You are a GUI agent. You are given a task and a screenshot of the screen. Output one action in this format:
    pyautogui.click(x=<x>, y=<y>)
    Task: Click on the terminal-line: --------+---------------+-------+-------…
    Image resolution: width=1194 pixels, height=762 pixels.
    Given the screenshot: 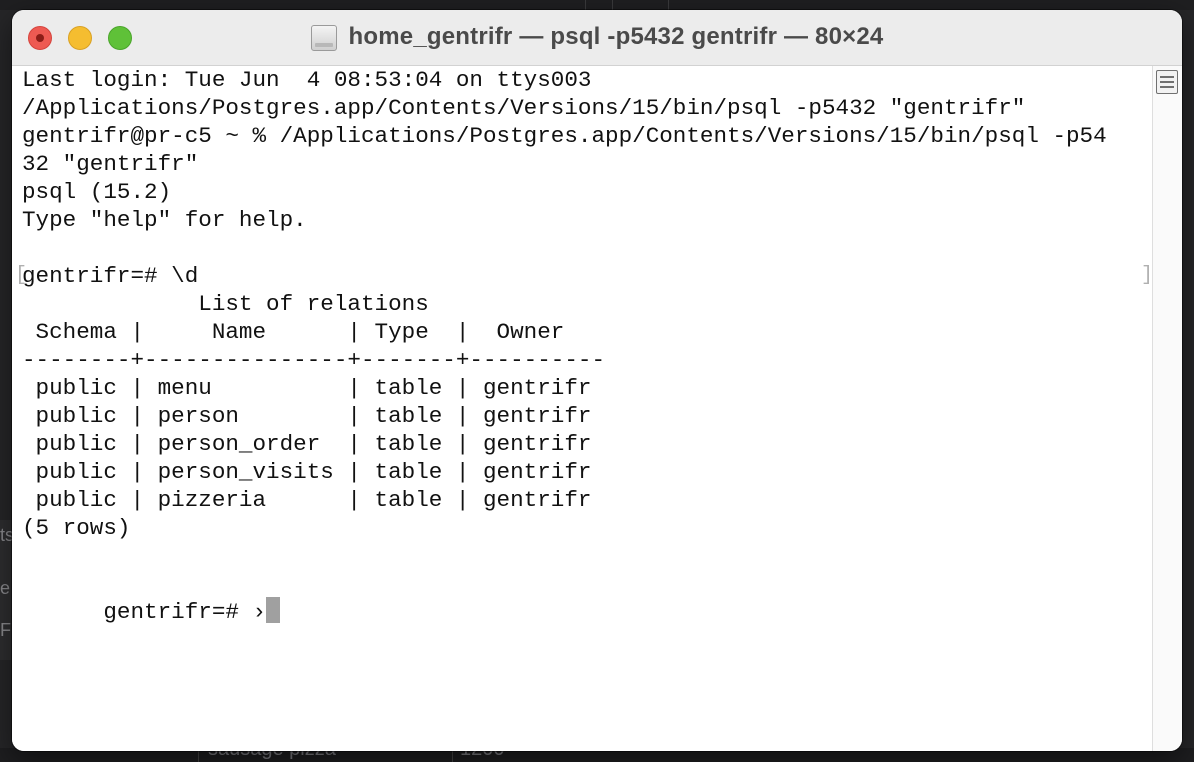 What is the action you would take?
    pyautogui.click(x=314, y=360)
    